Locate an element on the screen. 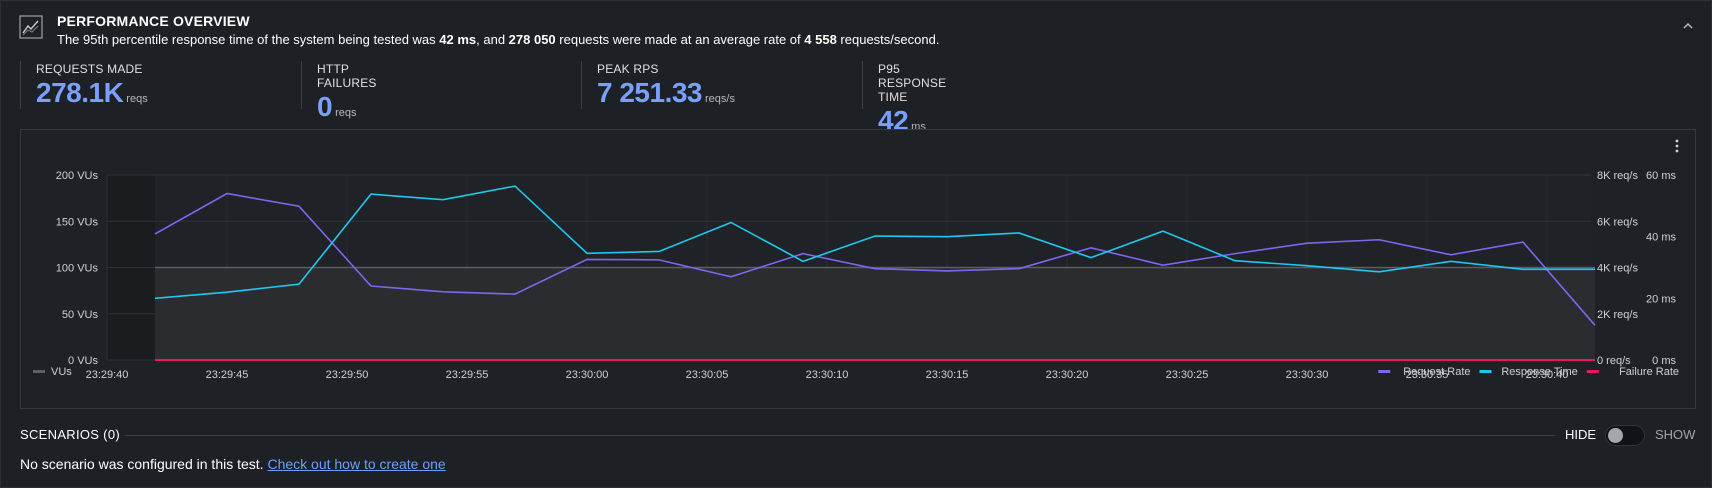 The width and height of the screenshot is (1712, 488). stat-label: HTTP FAILURES is located at coordinates (347, 76).